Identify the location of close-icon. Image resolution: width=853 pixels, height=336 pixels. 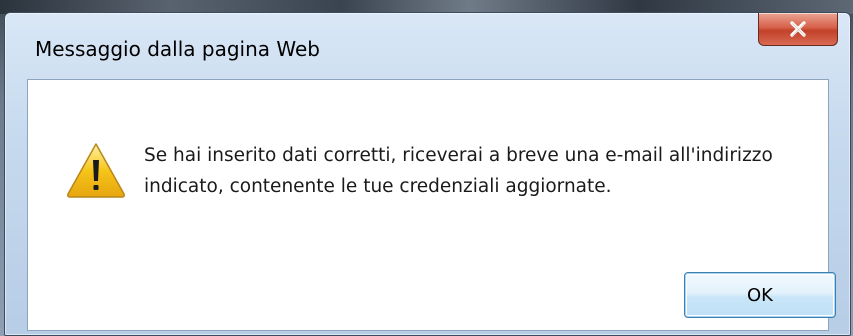
(798, 29).